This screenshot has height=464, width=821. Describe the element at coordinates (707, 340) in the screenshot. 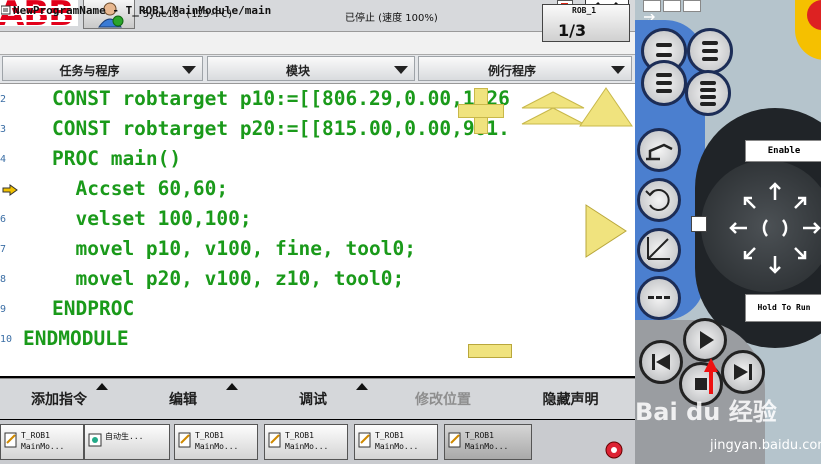

I see `play-icon` at that location.